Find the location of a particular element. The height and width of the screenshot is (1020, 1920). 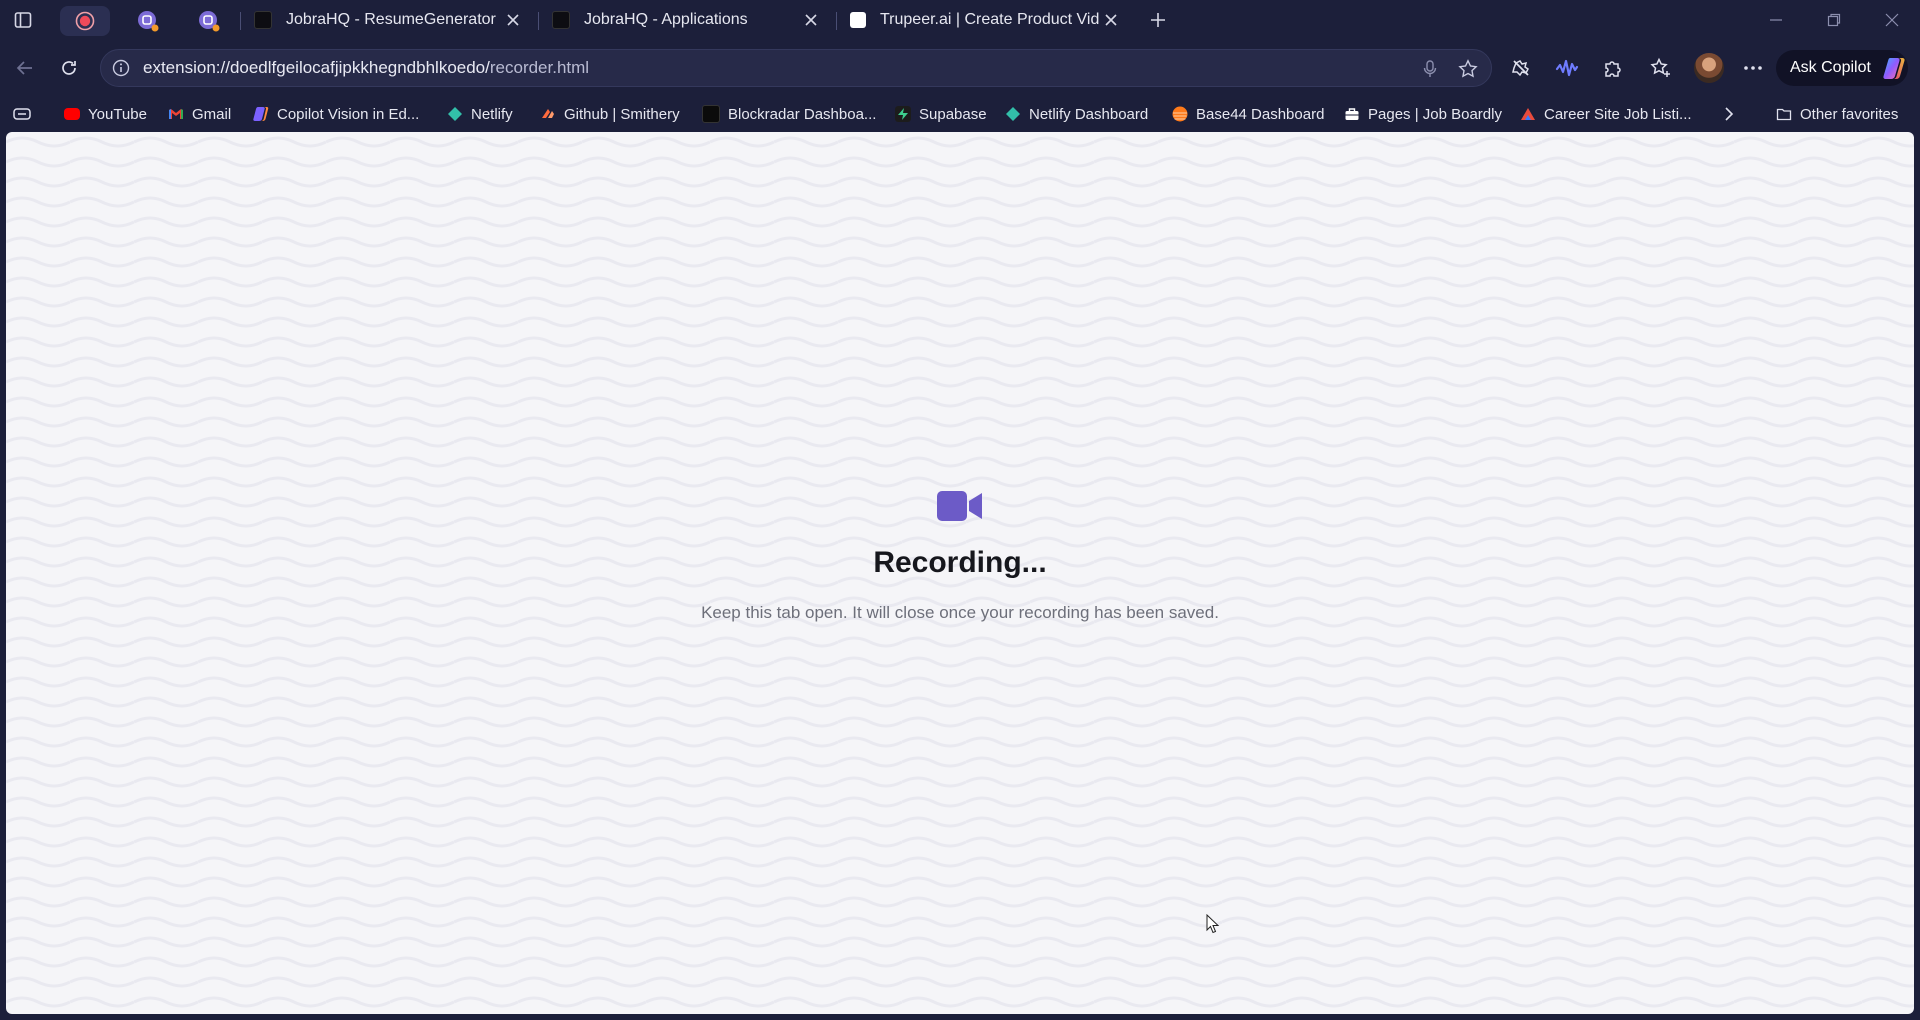

back-button is located at coordinates (25, 68).